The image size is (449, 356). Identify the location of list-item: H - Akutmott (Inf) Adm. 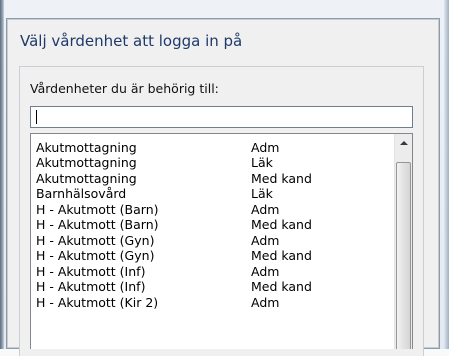
(212, 271).